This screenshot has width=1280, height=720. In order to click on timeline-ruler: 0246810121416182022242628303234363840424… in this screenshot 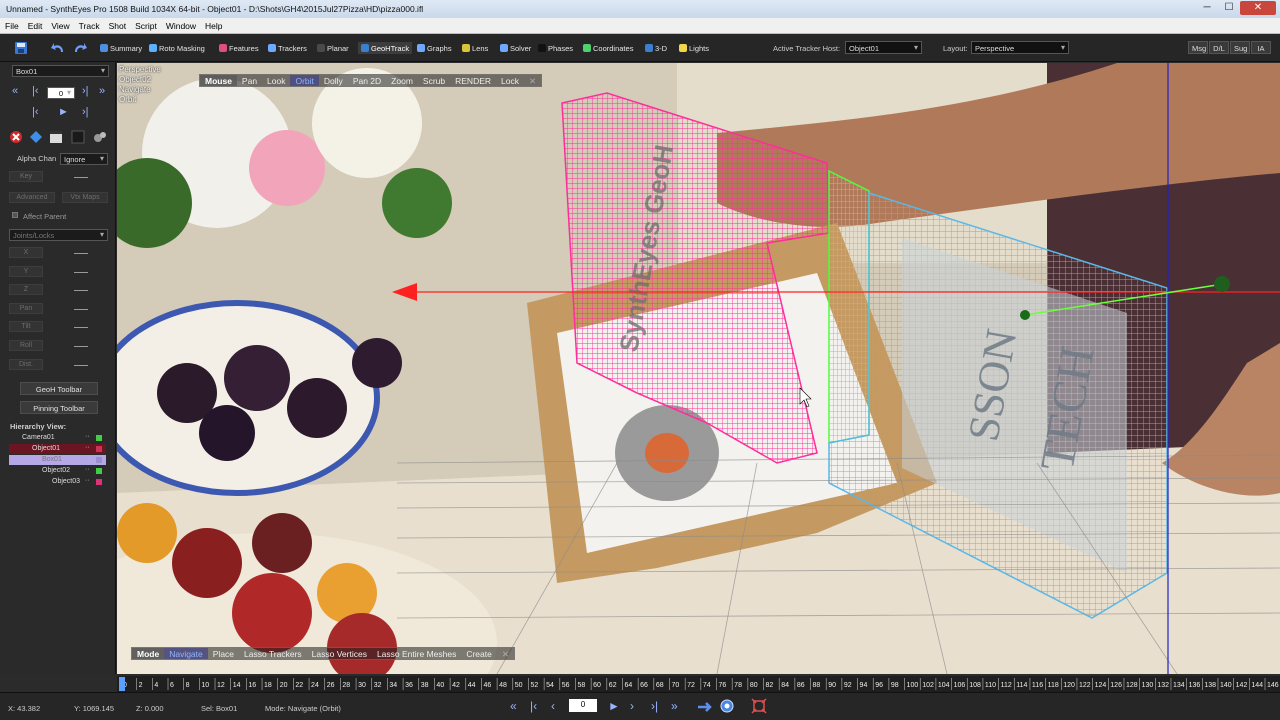, I will do `click(698, 684)`.